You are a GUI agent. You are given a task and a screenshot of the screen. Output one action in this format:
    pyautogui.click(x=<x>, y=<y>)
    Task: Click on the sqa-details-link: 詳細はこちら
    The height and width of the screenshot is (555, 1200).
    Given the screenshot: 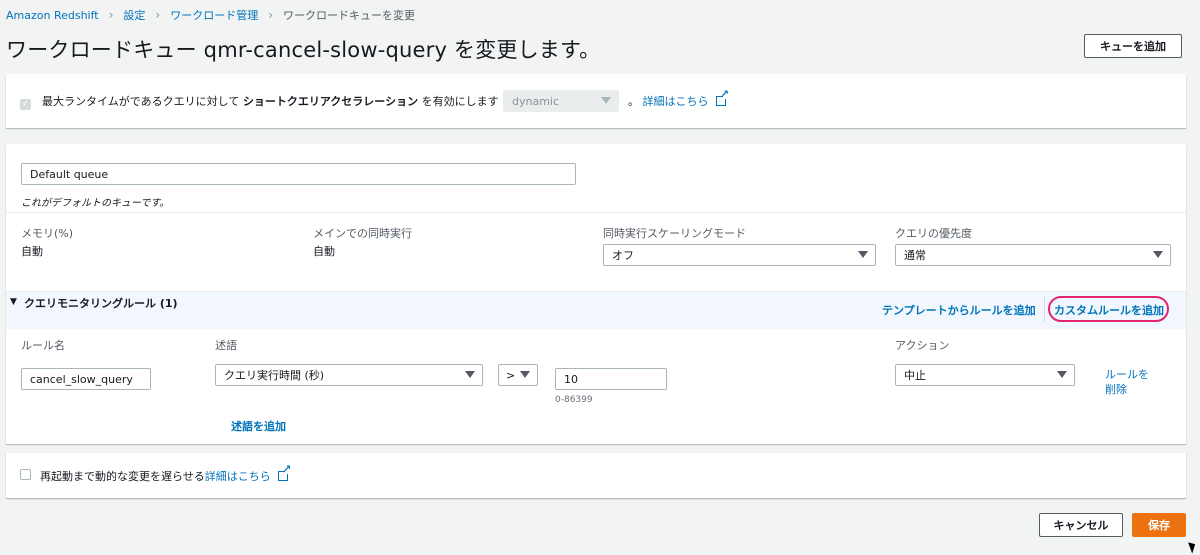 What is the action you would take?
    pyautogui.click(x=676, y=101)
    